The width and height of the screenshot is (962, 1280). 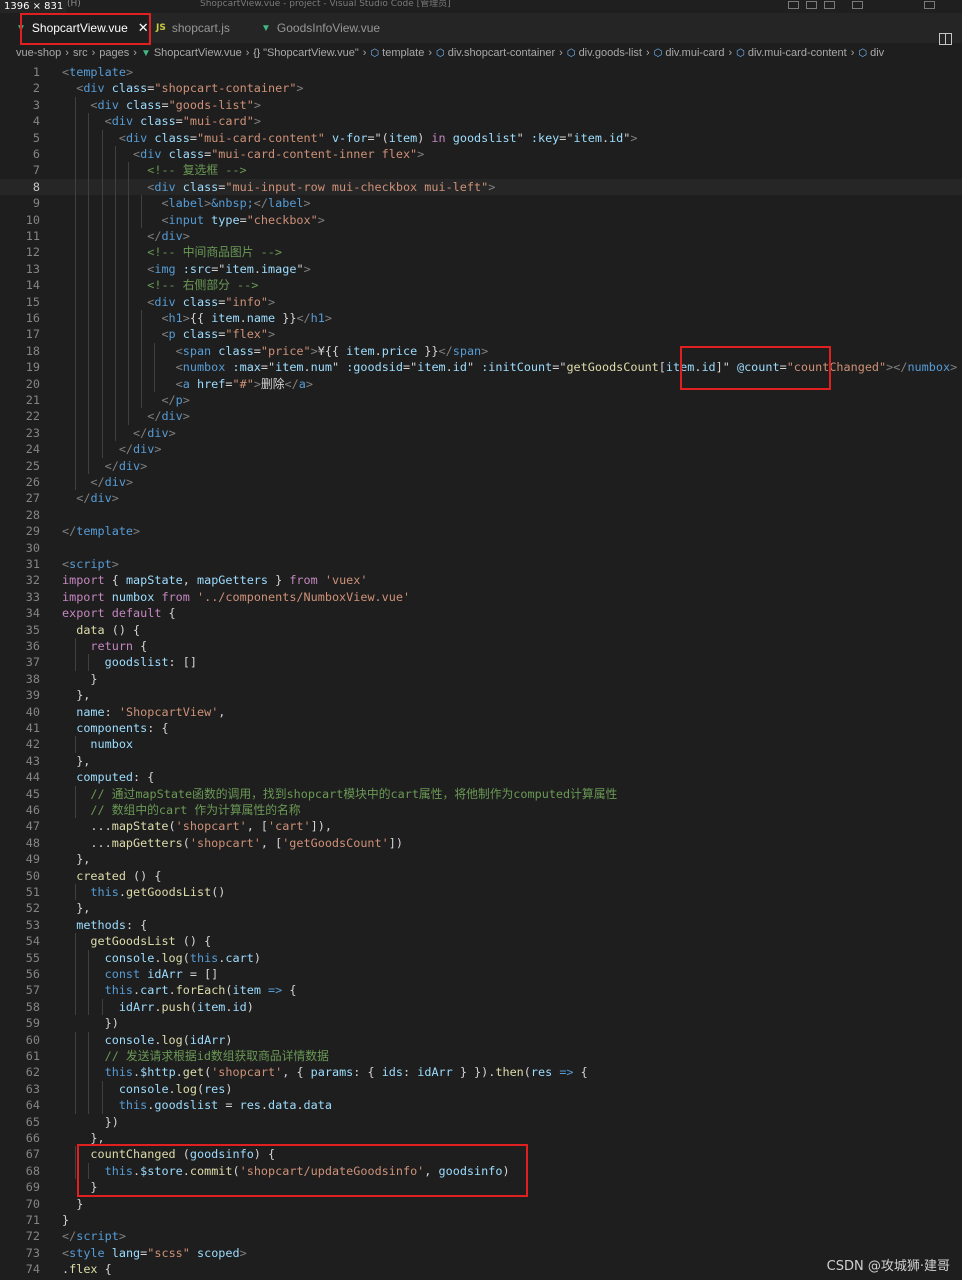 I want to click on breadcrumb-item: div.goods-list, so click(x=610, y=53).